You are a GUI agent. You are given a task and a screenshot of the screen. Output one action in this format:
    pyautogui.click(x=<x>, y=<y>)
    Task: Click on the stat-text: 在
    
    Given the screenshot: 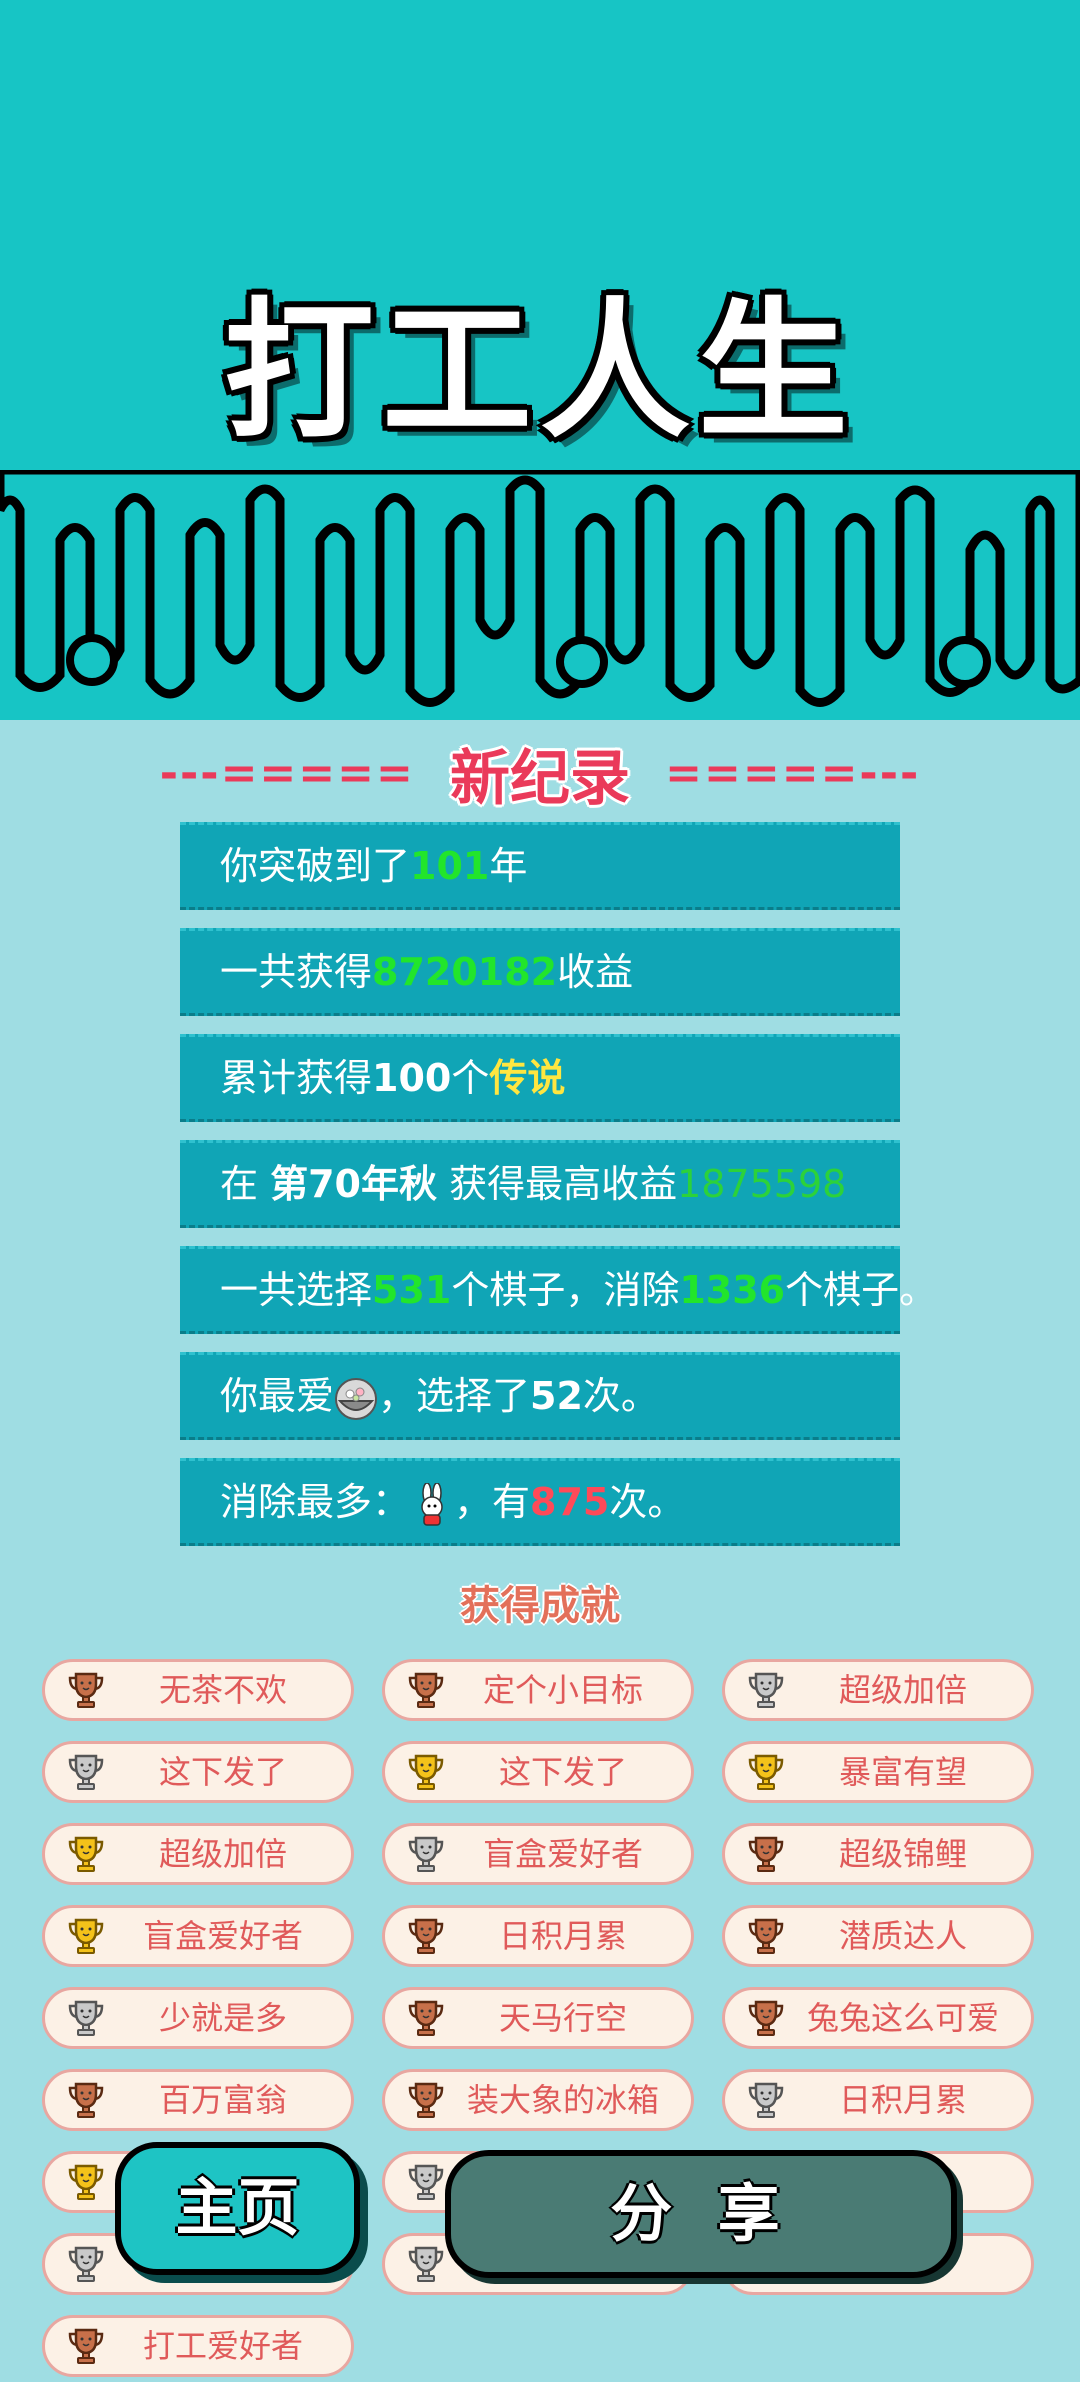 What is the action you would take?
    pyautogui.click(x=245, y=1184)
    